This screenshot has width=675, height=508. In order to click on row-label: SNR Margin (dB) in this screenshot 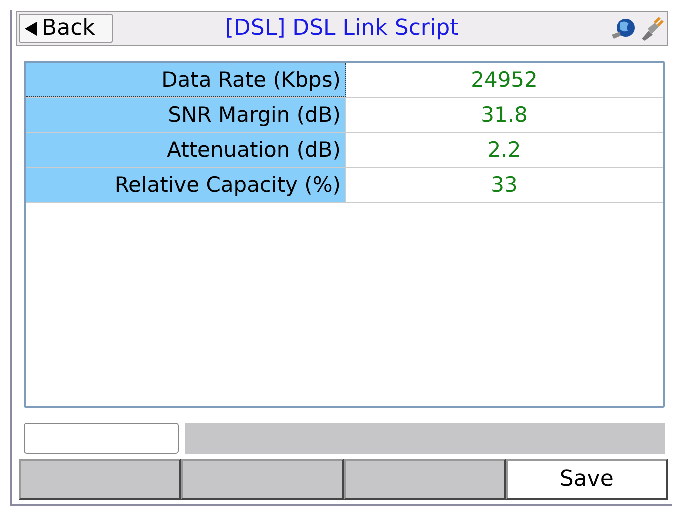, I will do `click(186, 115)`.